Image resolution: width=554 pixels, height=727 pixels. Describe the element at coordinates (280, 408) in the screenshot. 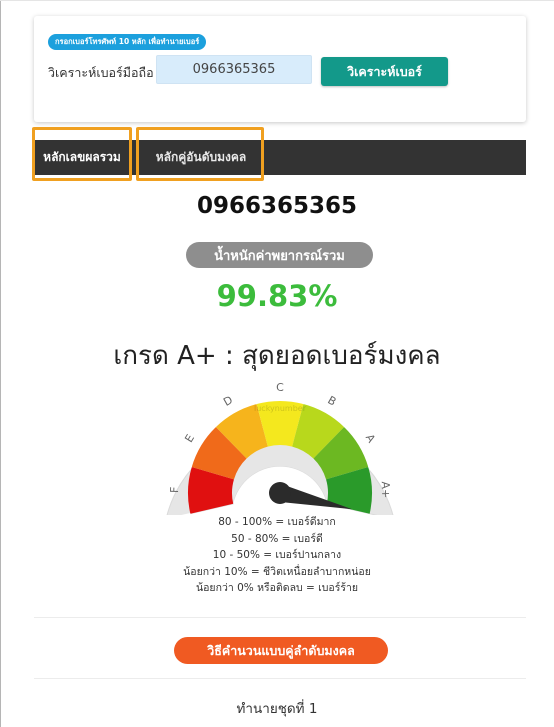

I see `gauge-watermark: luckynumber` at that location.